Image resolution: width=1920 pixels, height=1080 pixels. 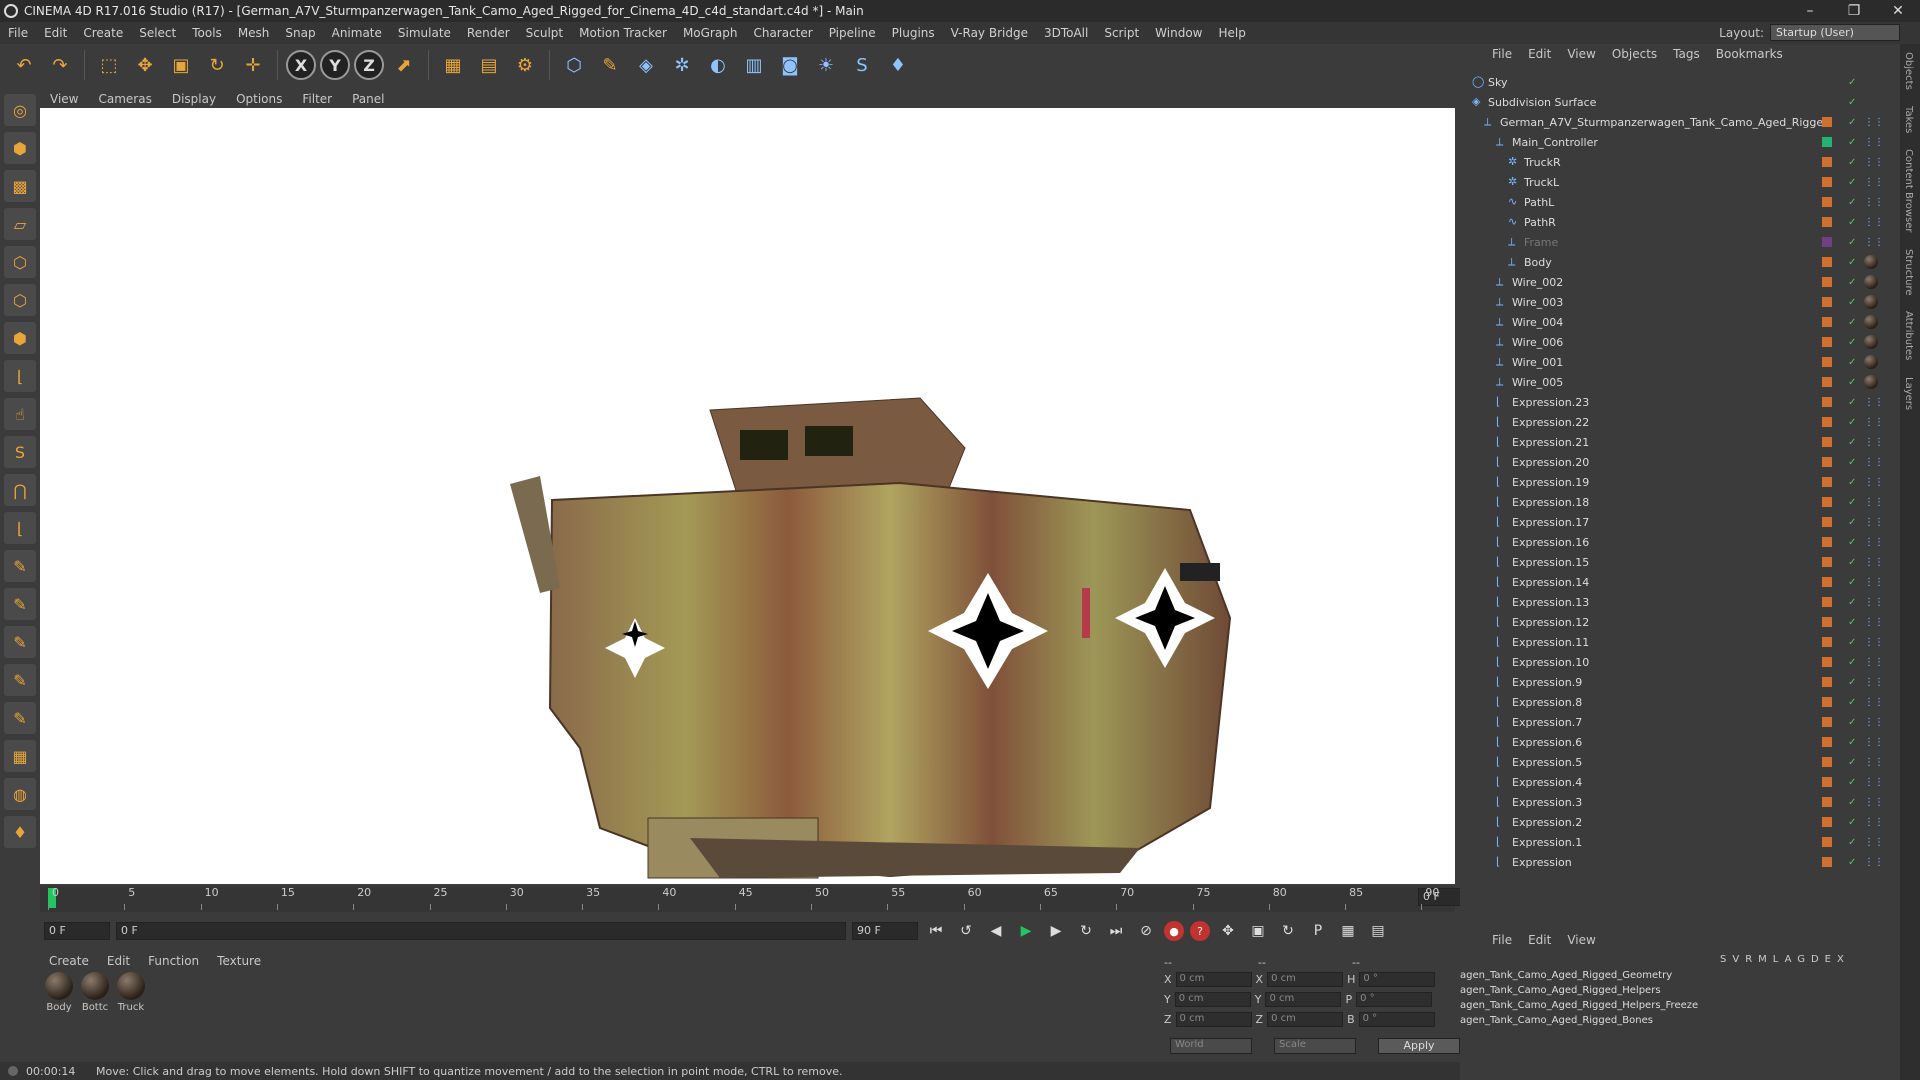 I want to click on make-editable-icon: ◎, so click(x=20, y=110).